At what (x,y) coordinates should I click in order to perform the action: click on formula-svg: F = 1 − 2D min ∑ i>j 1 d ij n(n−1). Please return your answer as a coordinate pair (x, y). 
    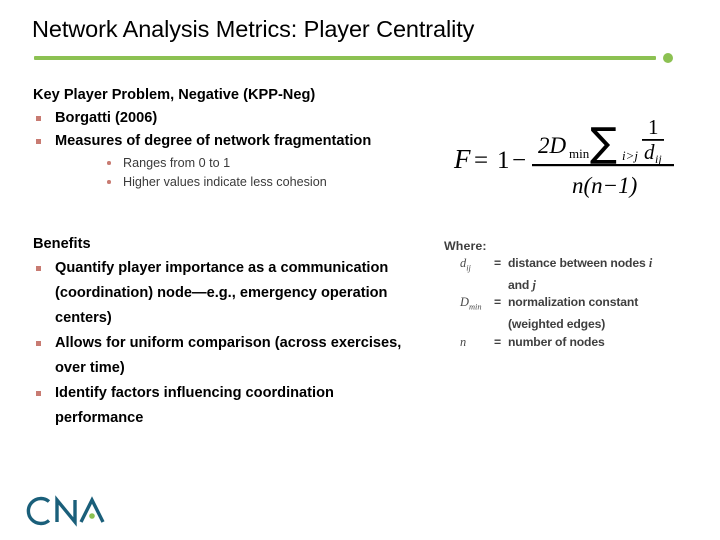
    Looking at the image, I should click on (563, 156).